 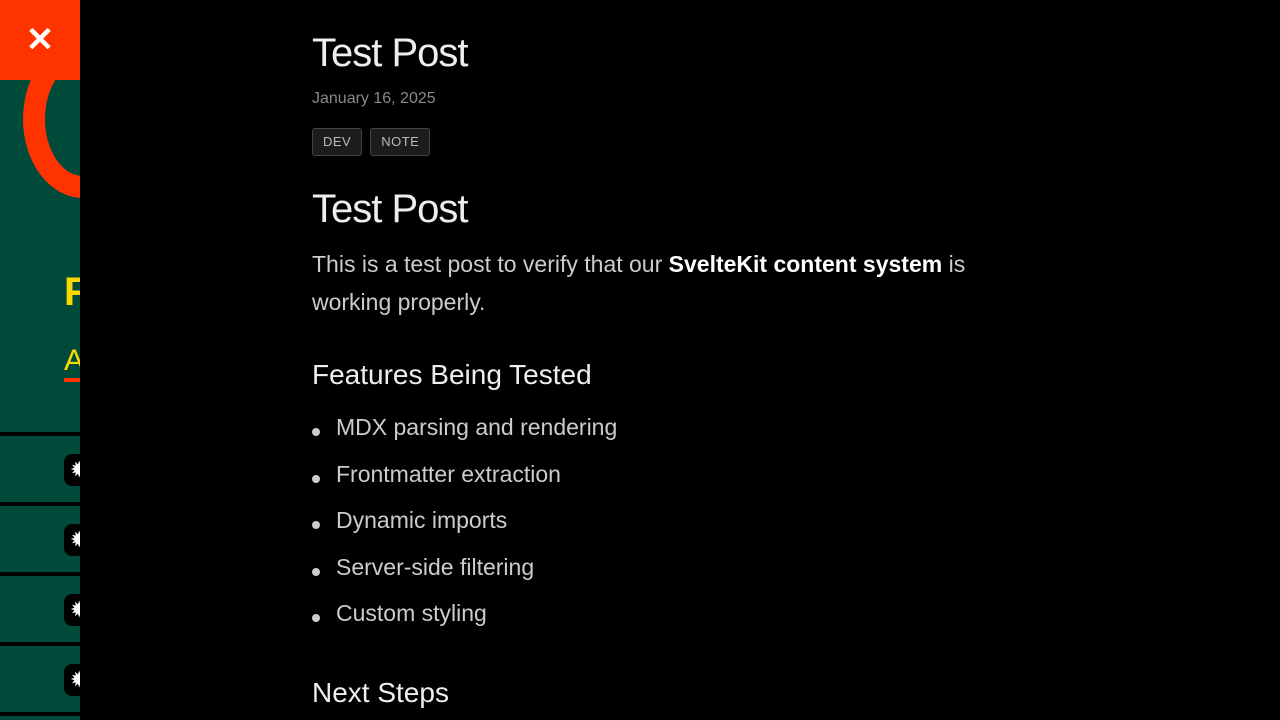 I want to click on content-heading: Test Post, so click(x=390, y=209).